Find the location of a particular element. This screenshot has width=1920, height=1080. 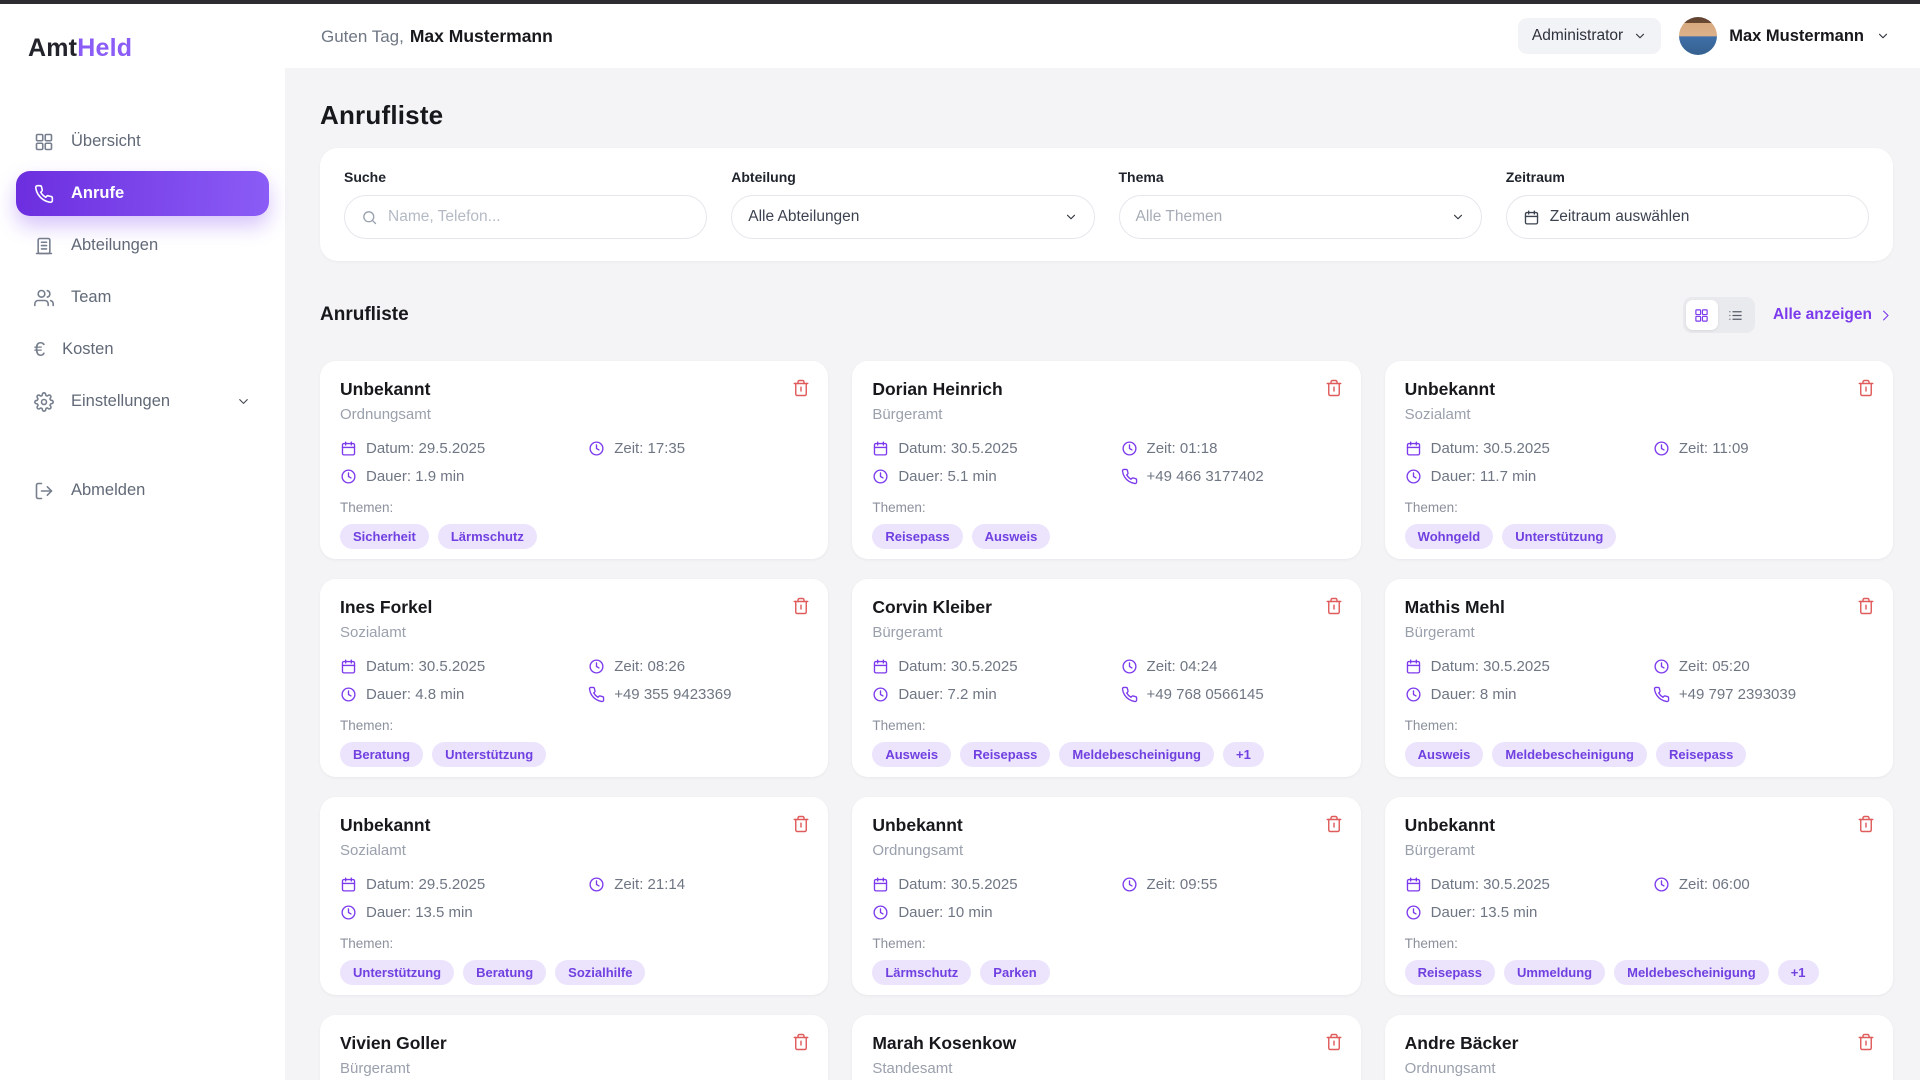

filter-search: Suche is located at coordinates (526, 204).